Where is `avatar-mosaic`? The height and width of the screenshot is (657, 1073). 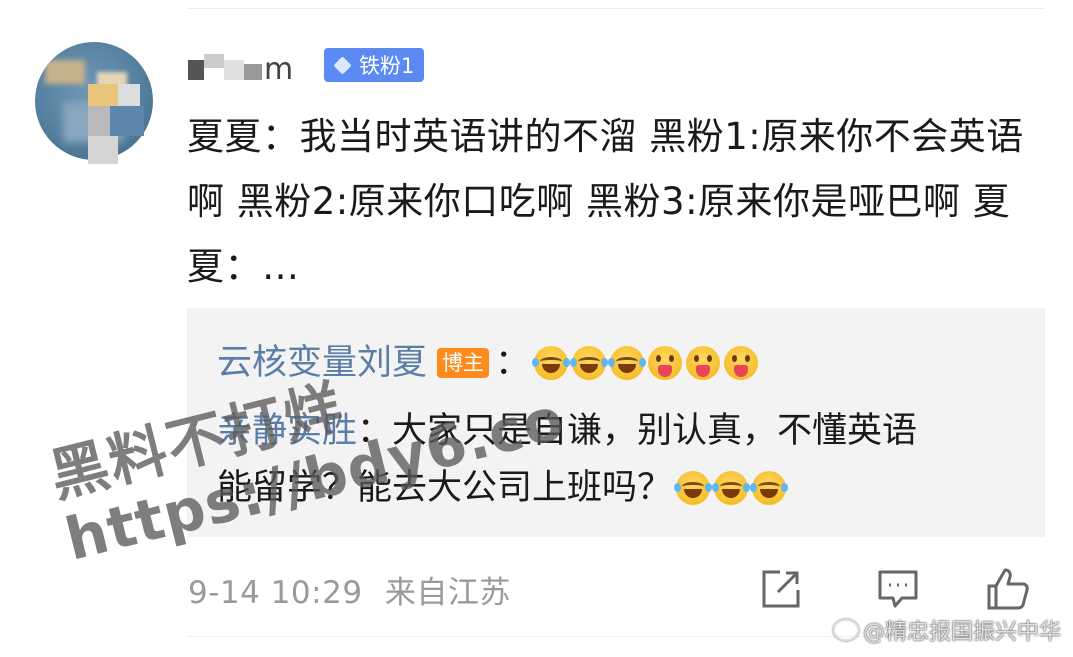
avatar-mosaic is located at coordinates (124, 124).